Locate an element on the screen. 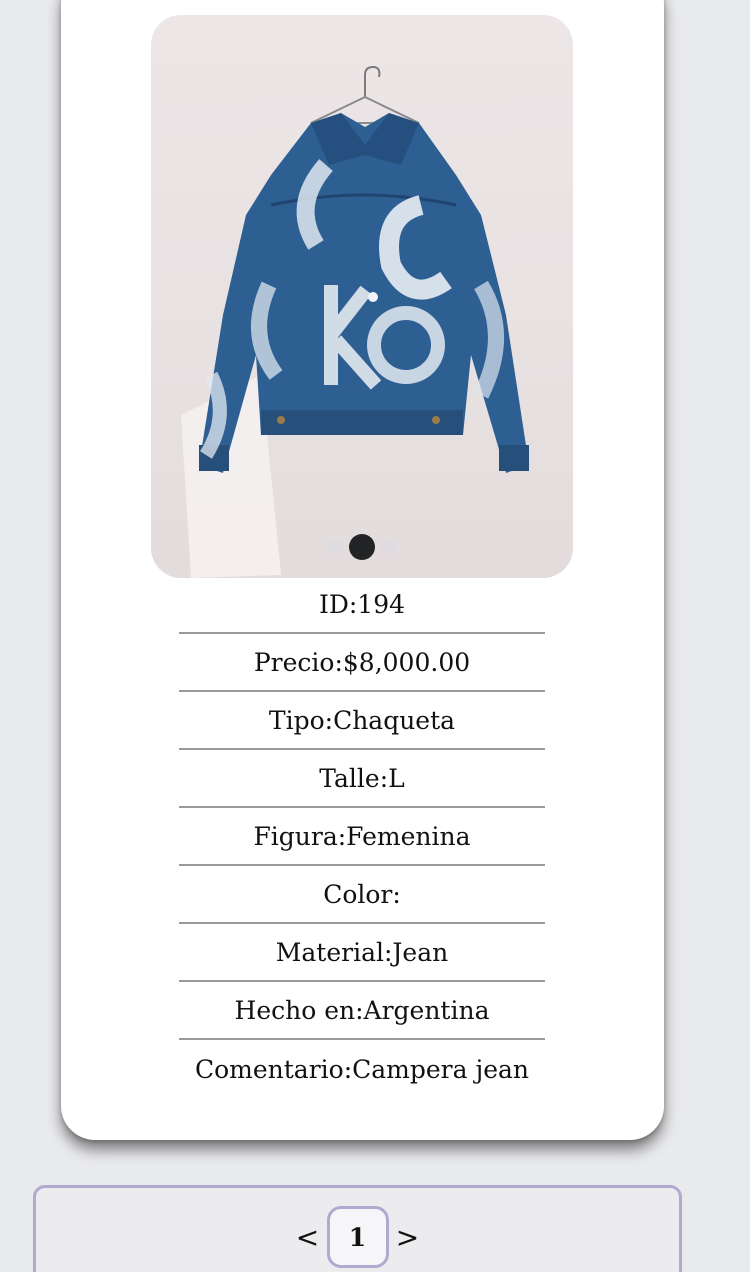 This screenshot has height=1272, width=750. detail-type: Tipo:Chaqueta is located at coordinates (362, 721).